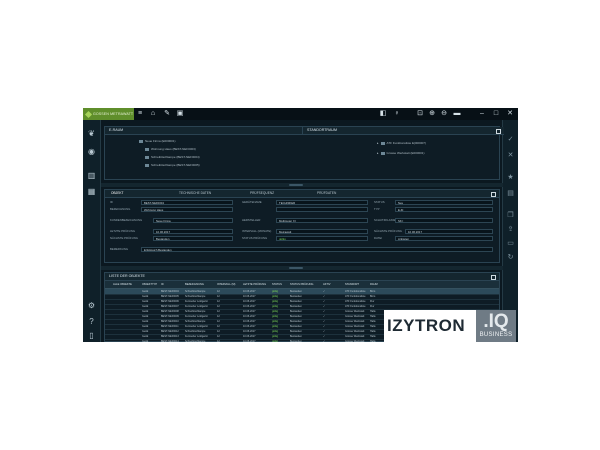 The width and height of the screenshot is (600, 450). What do you see at coordinates (194, 284) in the screenshot?
I see `column-header: BEZEICHNUNG` at bounding box center [194, 284].